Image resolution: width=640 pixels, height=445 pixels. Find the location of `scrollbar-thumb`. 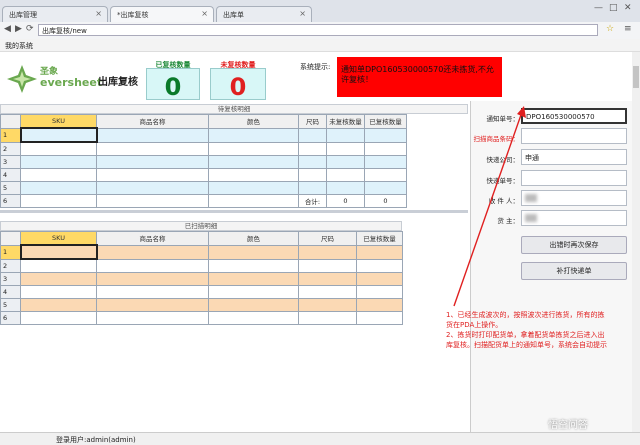

scrollbar-thumb is located at coordinates (636, 77).